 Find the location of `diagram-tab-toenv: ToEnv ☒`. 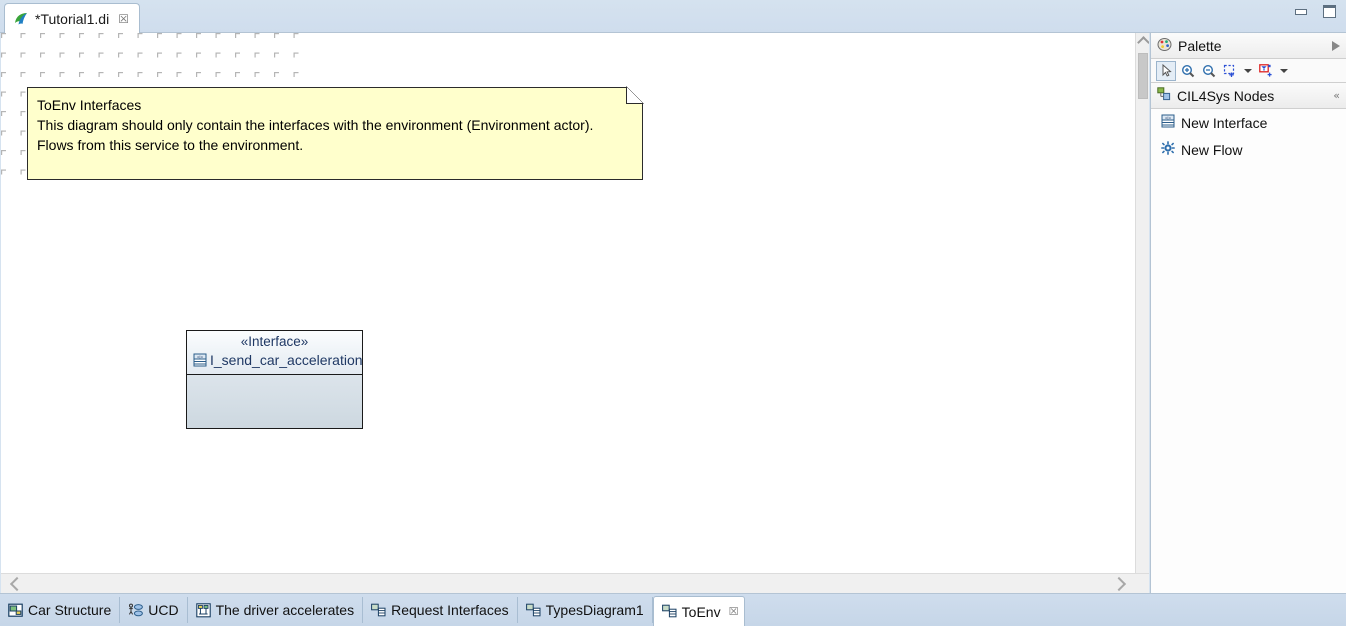

diagram-tab-toenv: ToEnv ☒ is located at coordinates (699, 611).